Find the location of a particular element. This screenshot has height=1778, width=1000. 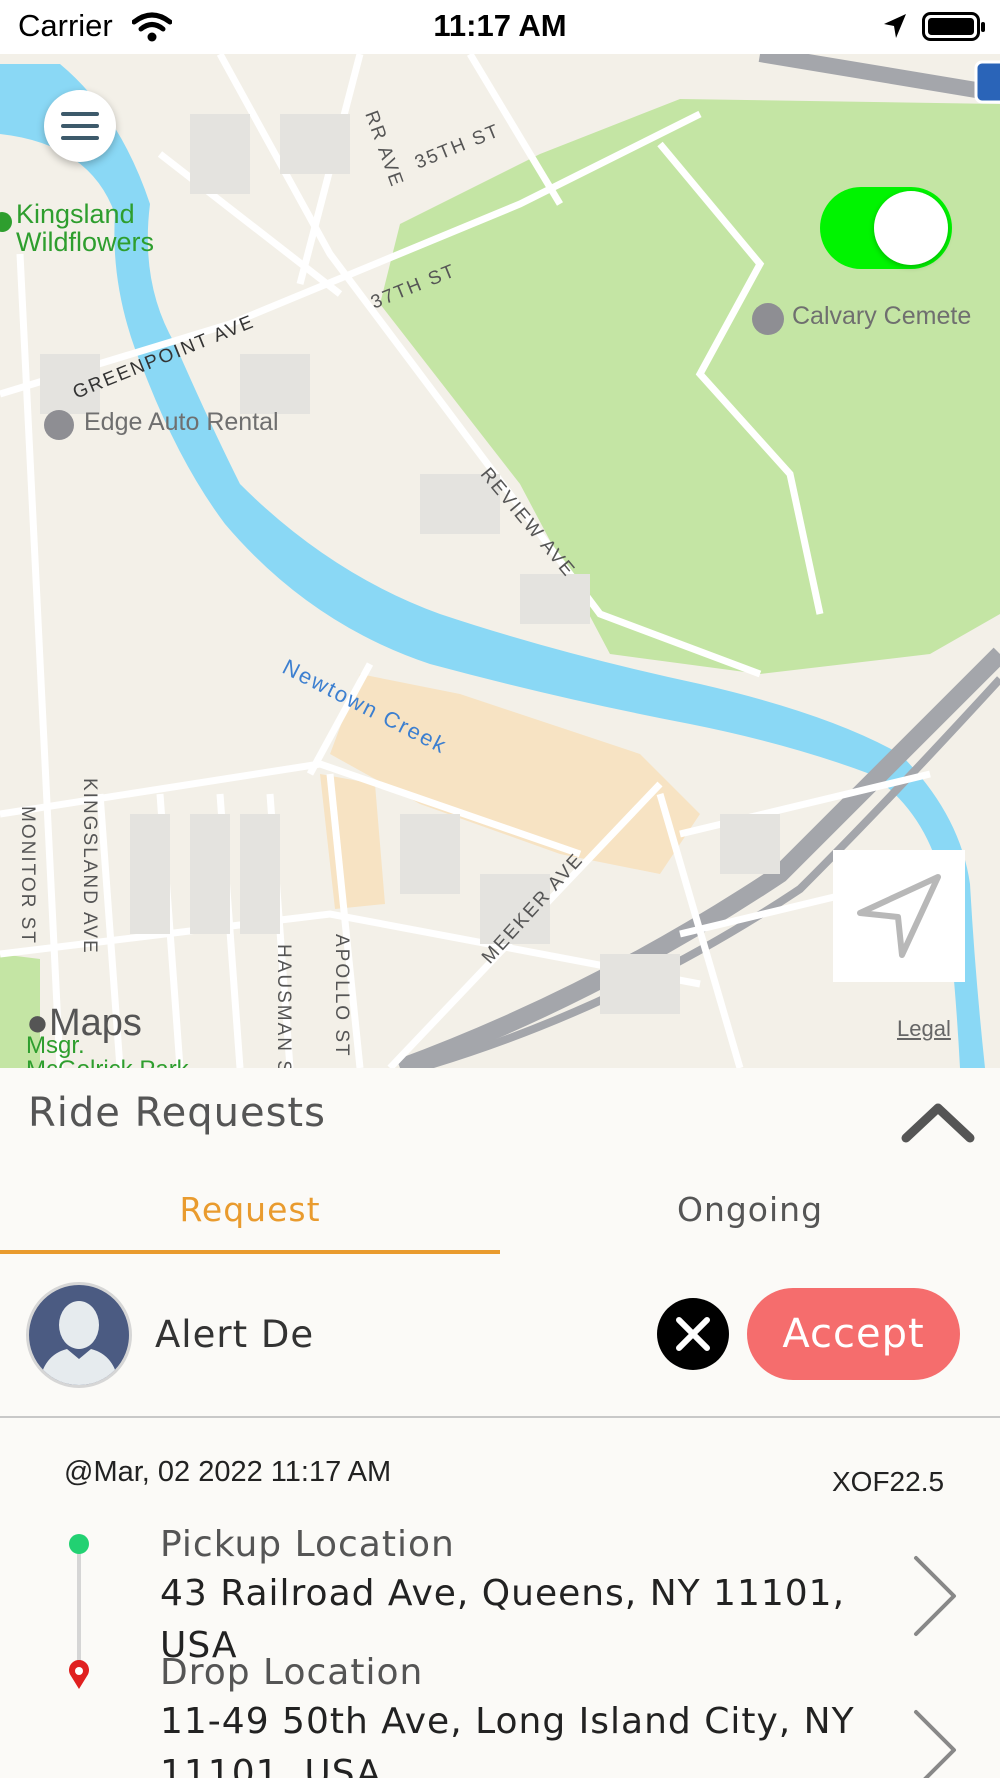

collapse-sheet-button is located at coordinates (938, 1121).